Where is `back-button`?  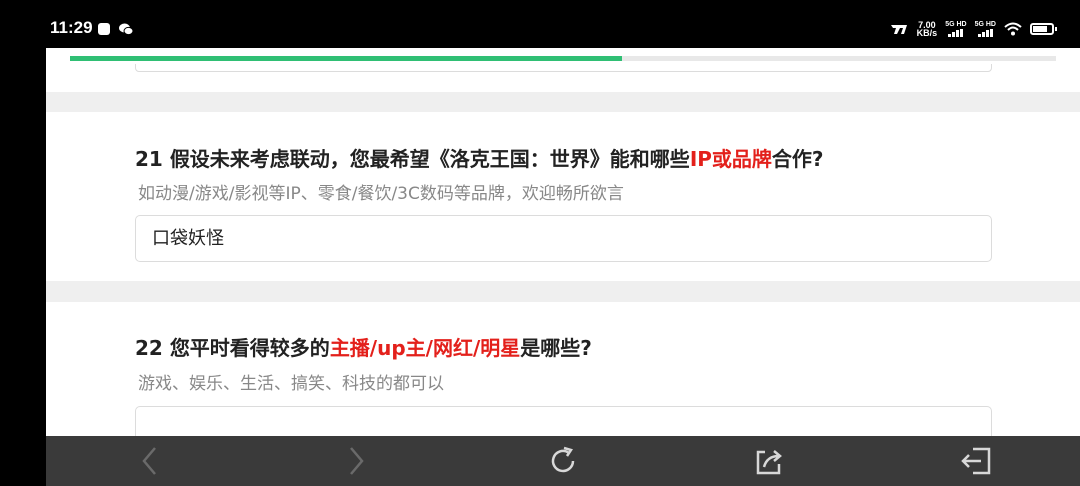
back-button is located at coordinates (150, 461).